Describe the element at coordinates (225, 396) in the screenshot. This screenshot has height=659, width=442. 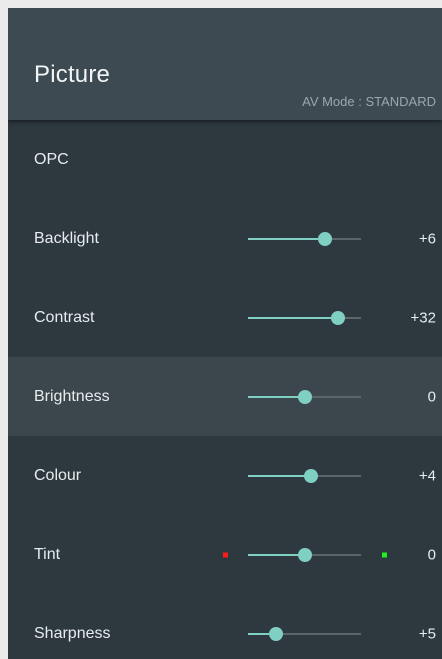
I see `setting-row-brightness: Brightness 0` at that location.